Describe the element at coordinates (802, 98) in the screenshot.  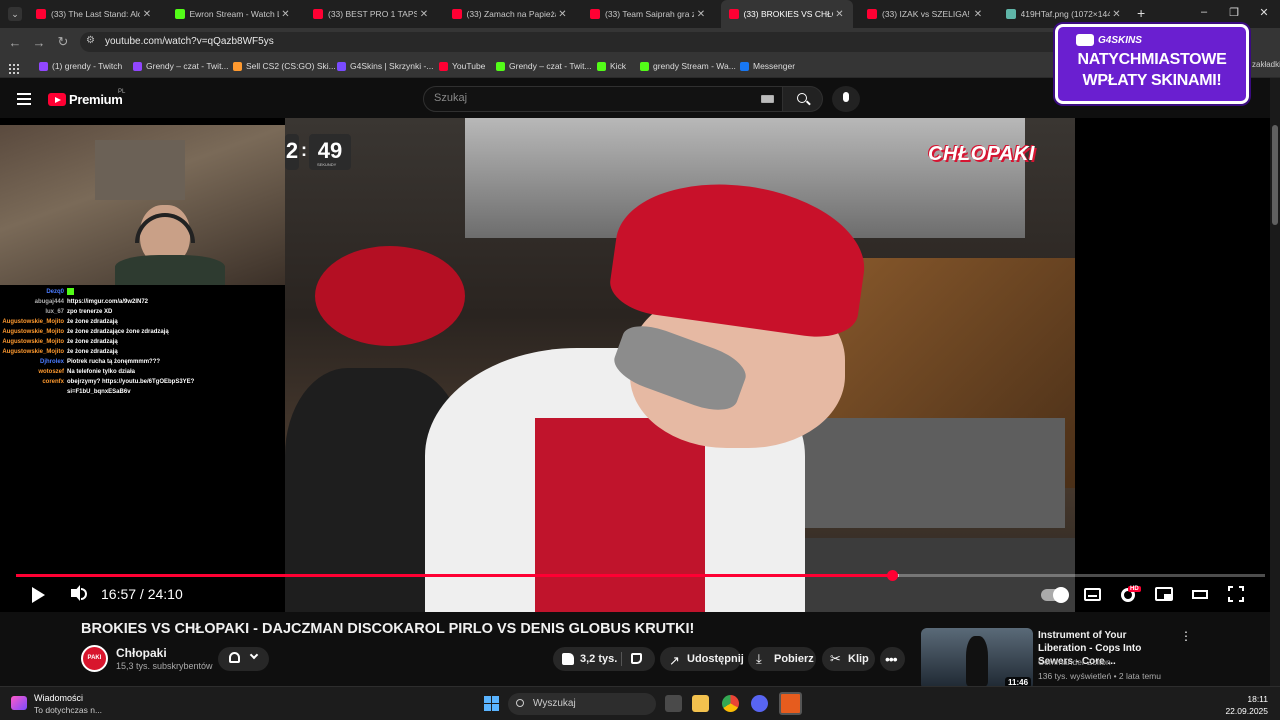
I see `search-icon` at that location.